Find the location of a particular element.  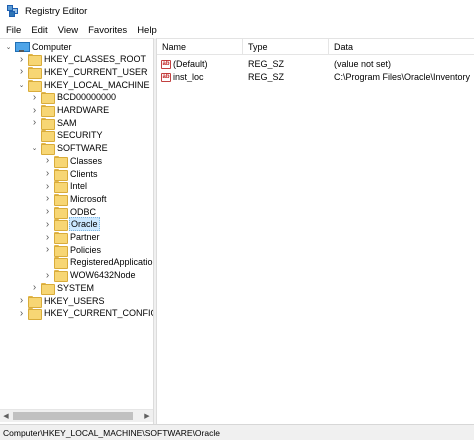

tree-item-label: Microsoft is located at coordinates (88, 198).